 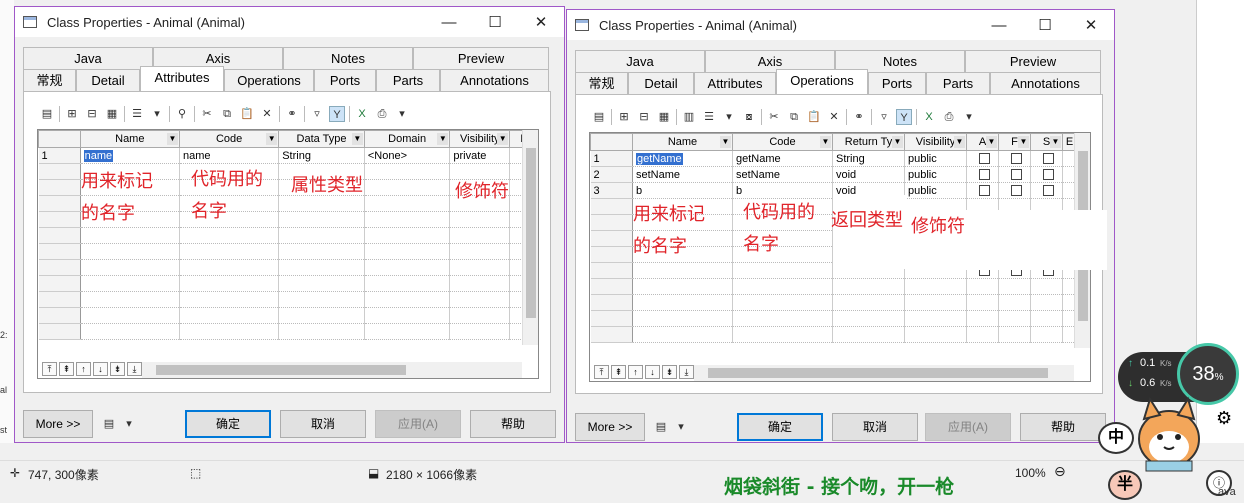 I want to click on column-header-domain: Domain ▼, so click(x=407, y=139).